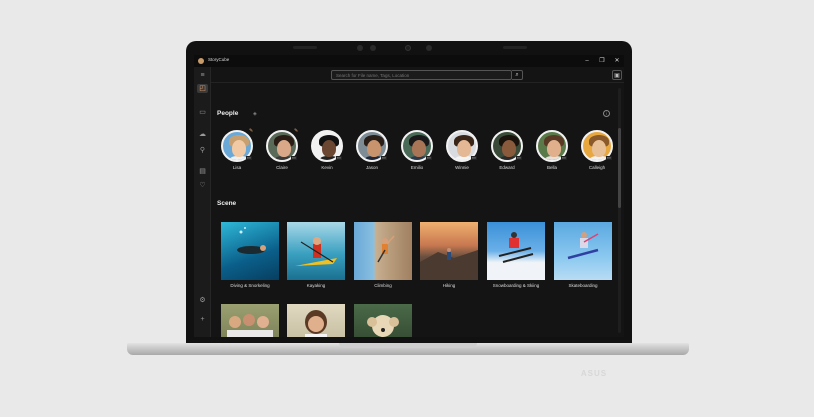 The width and height of the screenshot is (814, 417). What do you see at coordinates (619, 210) in the screenshot?
I see `scrollbar` at bounding box center [619, 210].